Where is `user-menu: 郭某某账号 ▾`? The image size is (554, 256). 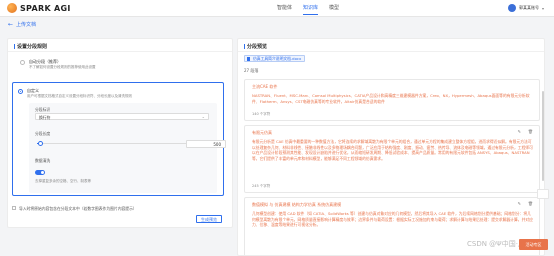
user-menu: 郭某某账号 ▾ is located at coordinates (525, 8).